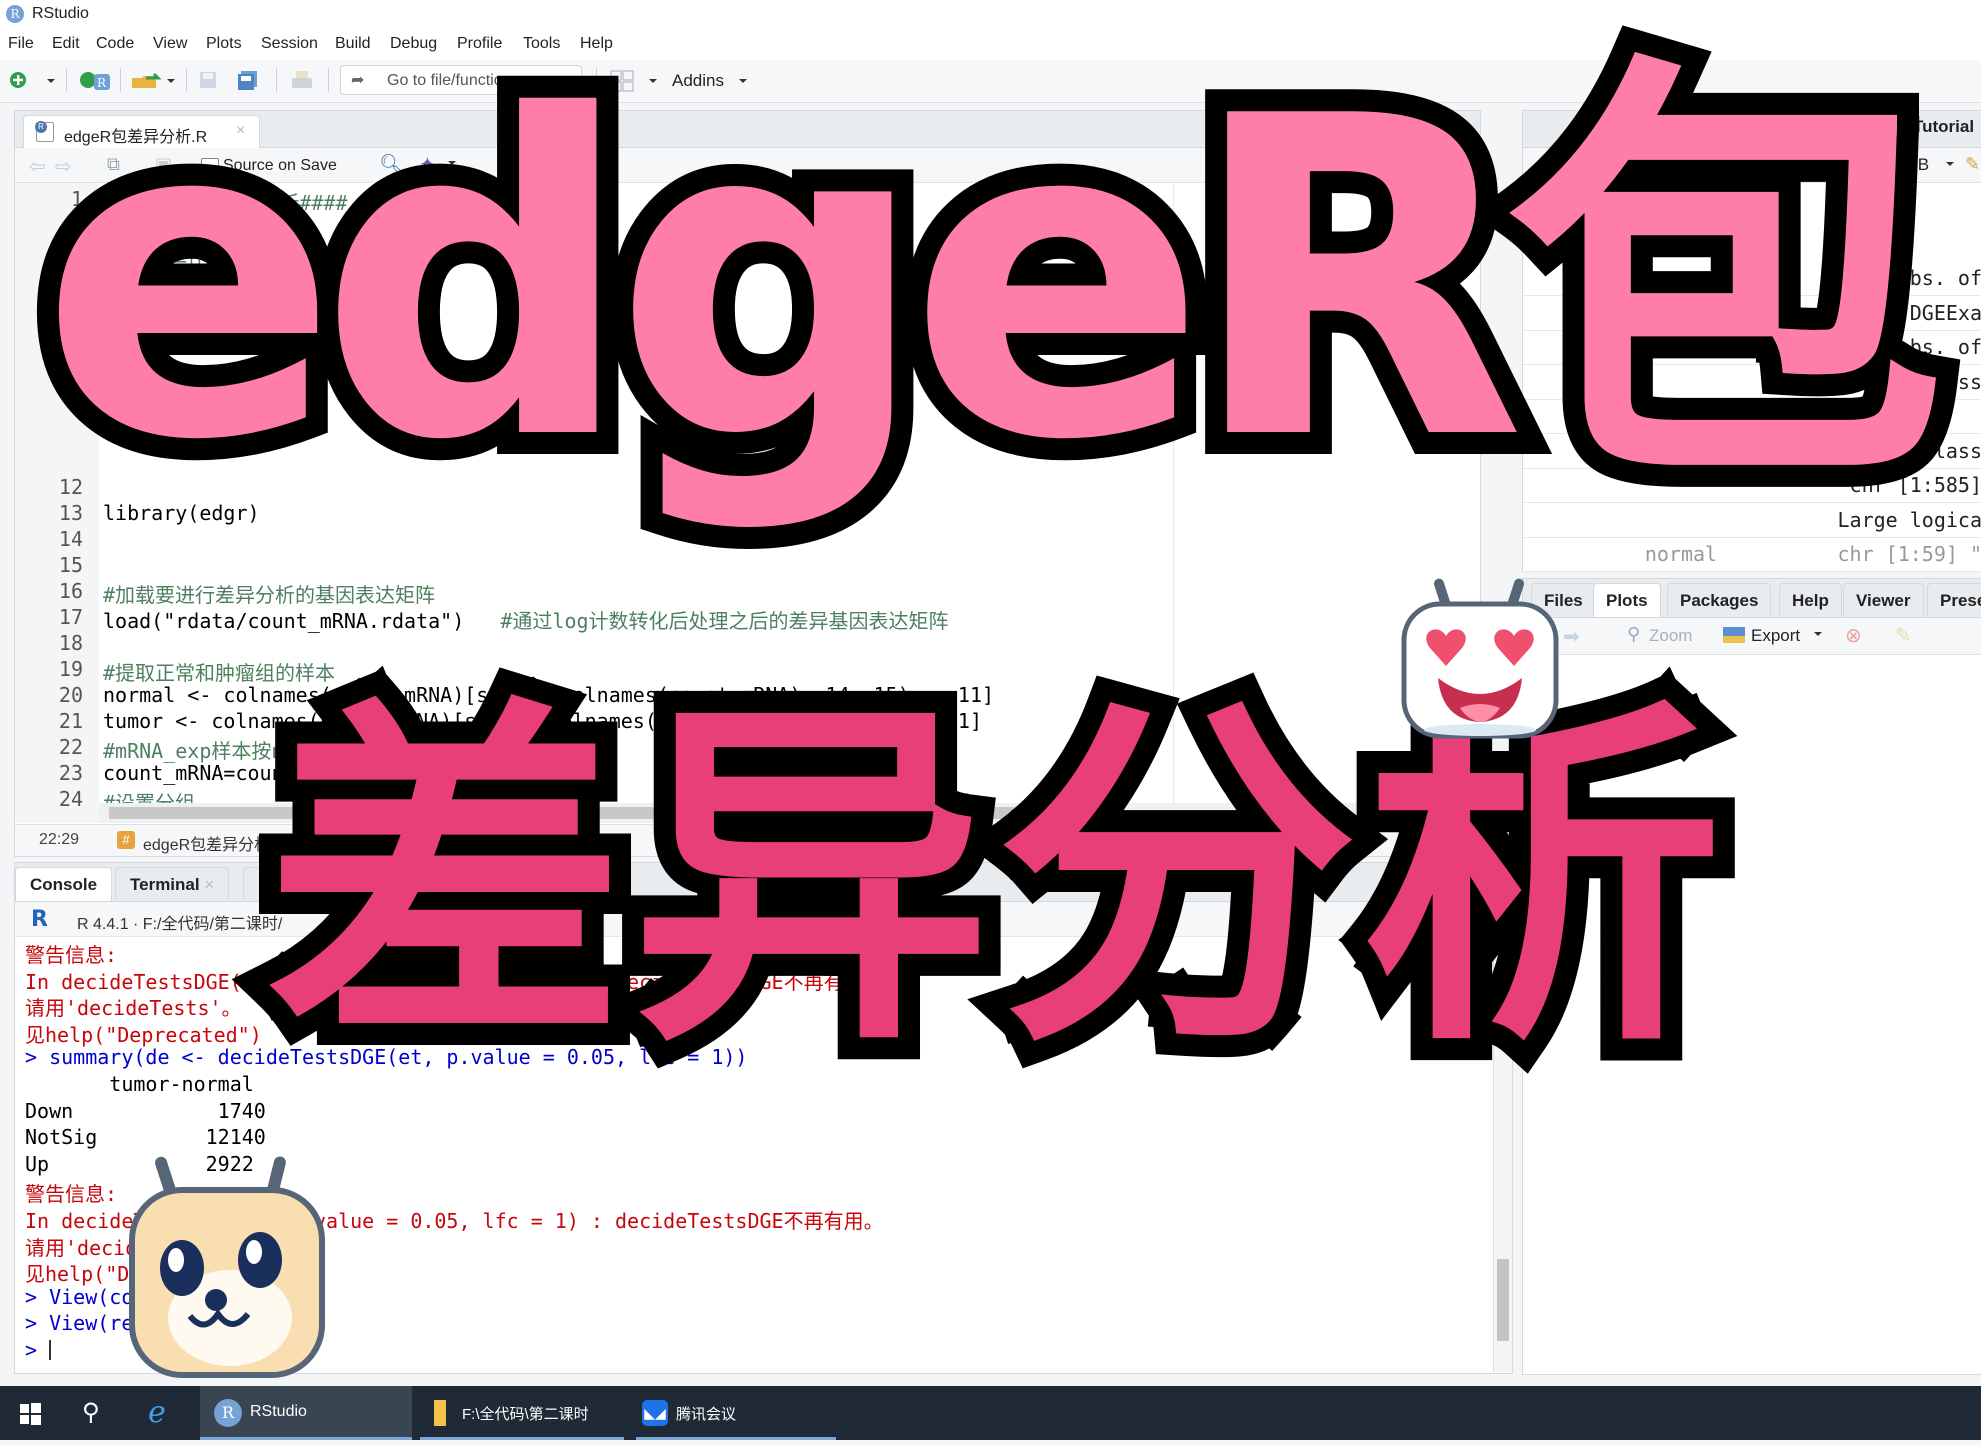 The width and height of the screenshot is (1981, 1445). What do you see at coordinates (21, 44) in the screenshot?
I see `menu-file: File` at bounding box center [21, 44].